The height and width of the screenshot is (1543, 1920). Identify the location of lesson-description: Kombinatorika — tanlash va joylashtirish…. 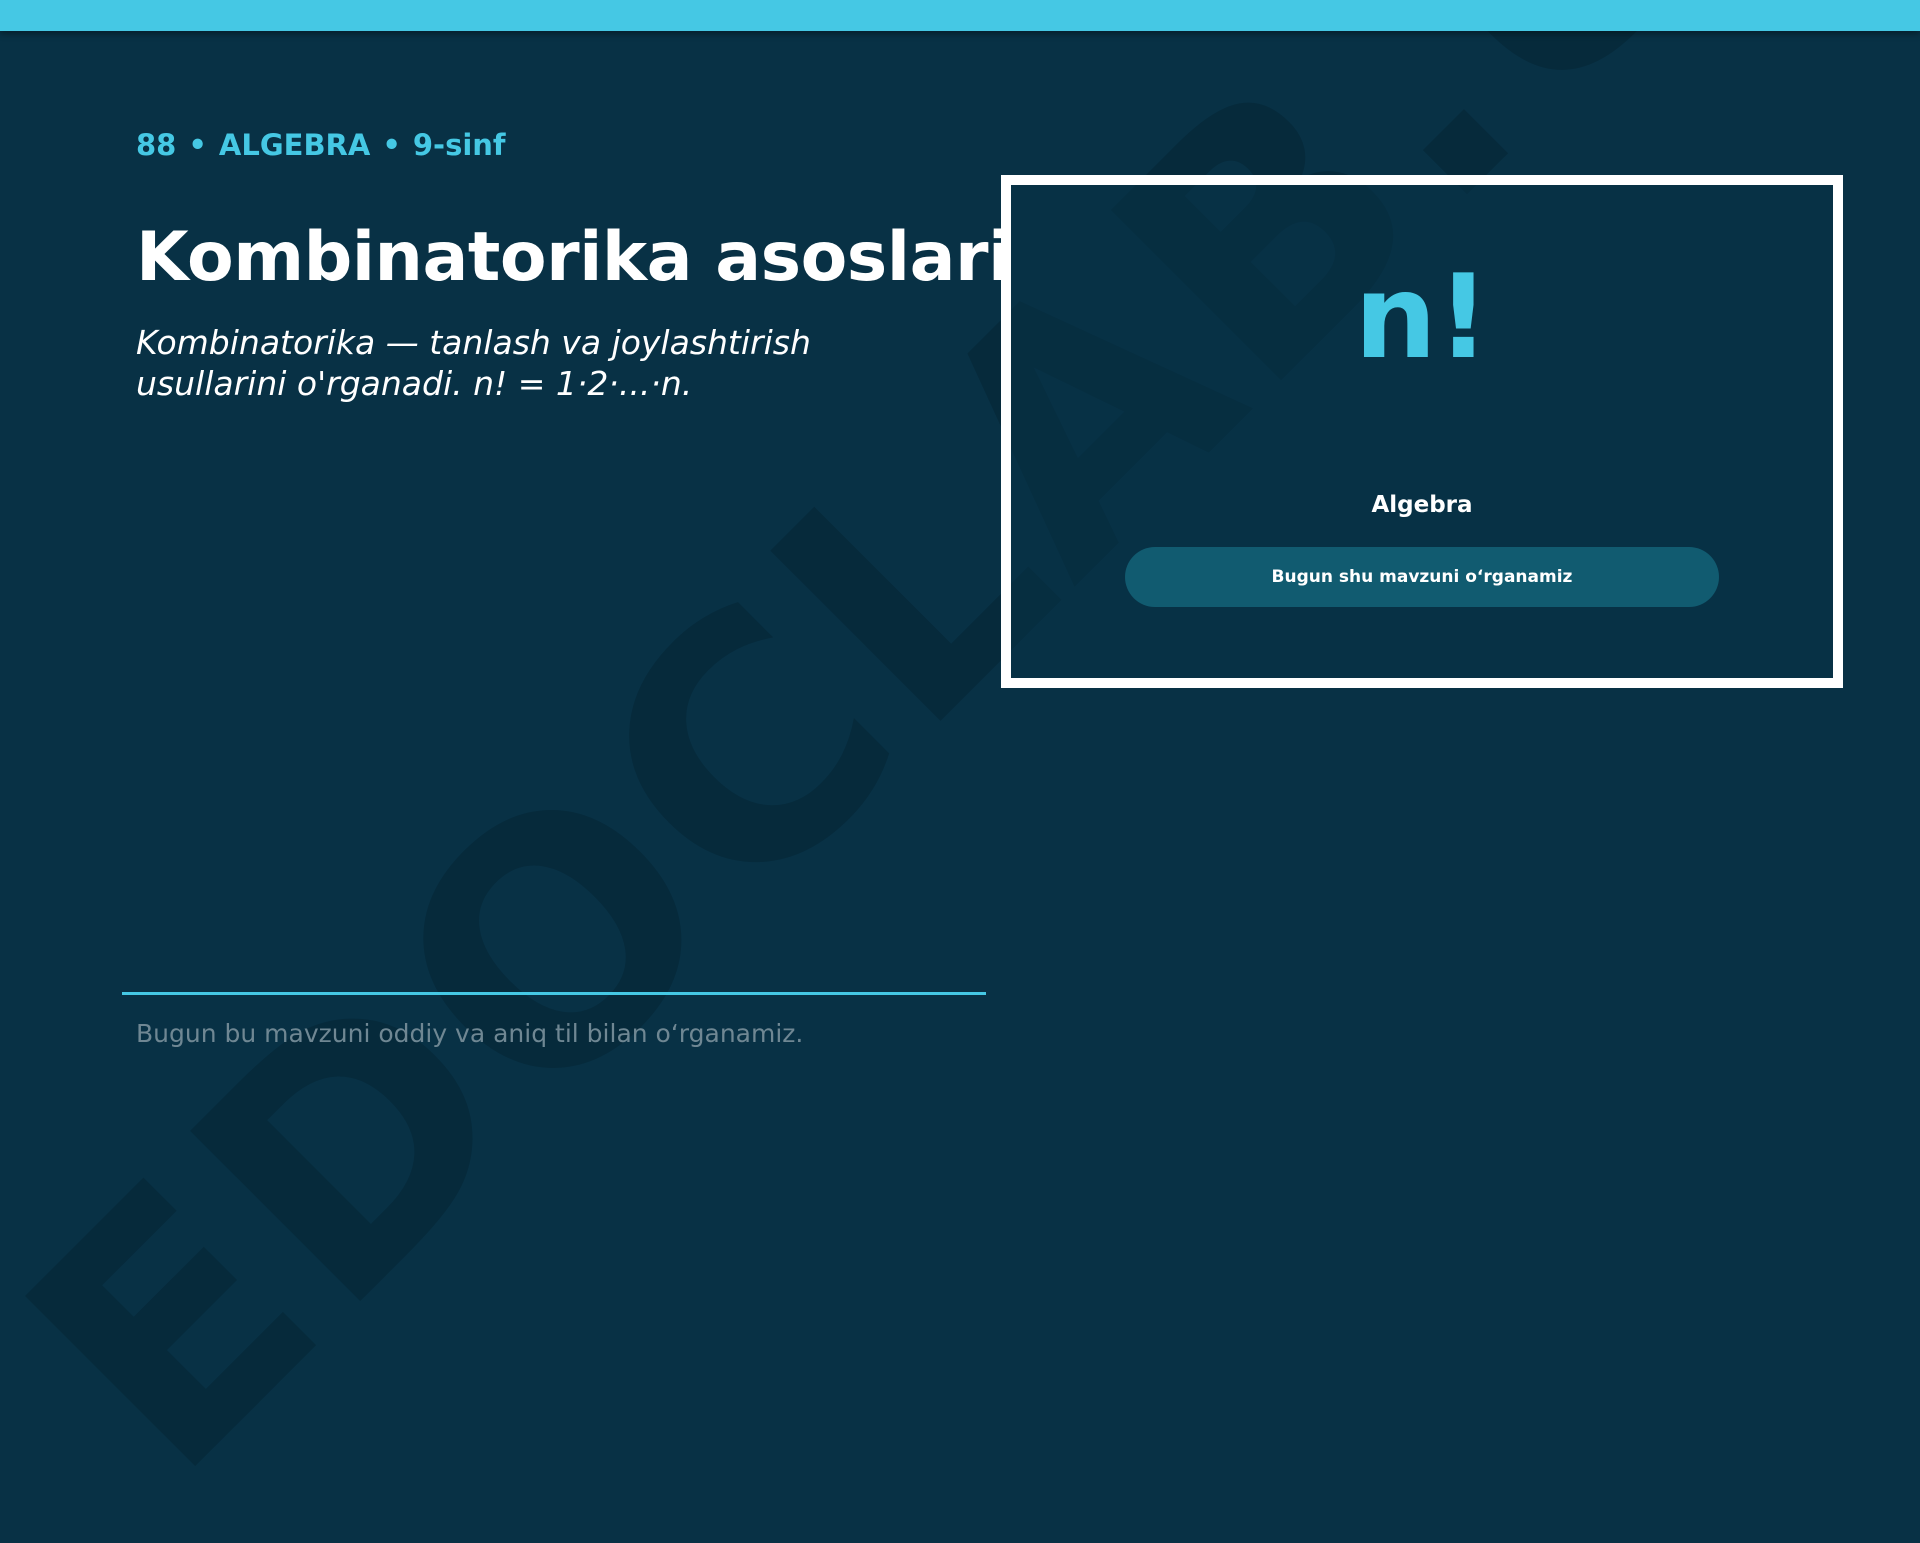
(473, 363).